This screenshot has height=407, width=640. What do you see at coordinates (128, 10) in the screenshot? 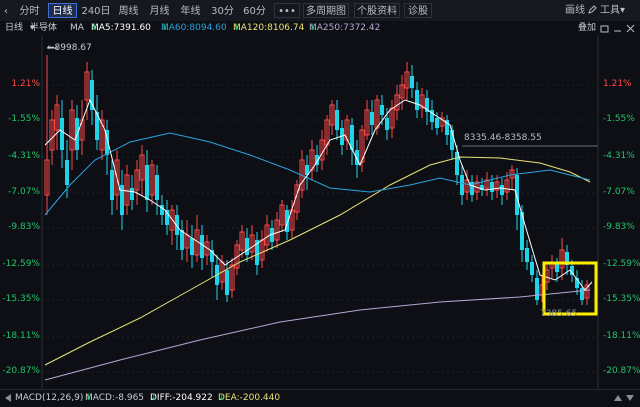
I see `tab-weekly: 周线` at bounding box center [128, 10].